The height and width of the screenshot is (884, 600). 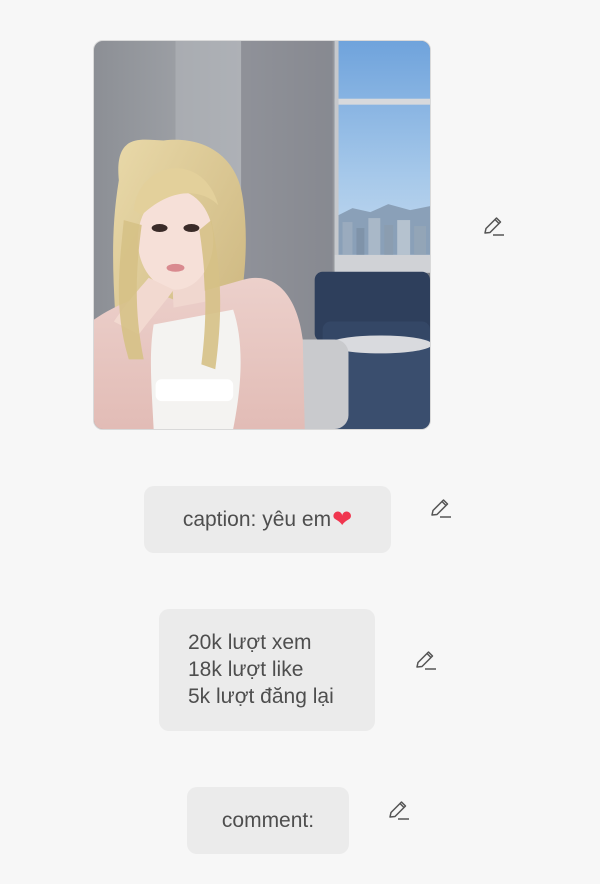 I want to click on comment-label: comment:, so click(x=268, y=820).